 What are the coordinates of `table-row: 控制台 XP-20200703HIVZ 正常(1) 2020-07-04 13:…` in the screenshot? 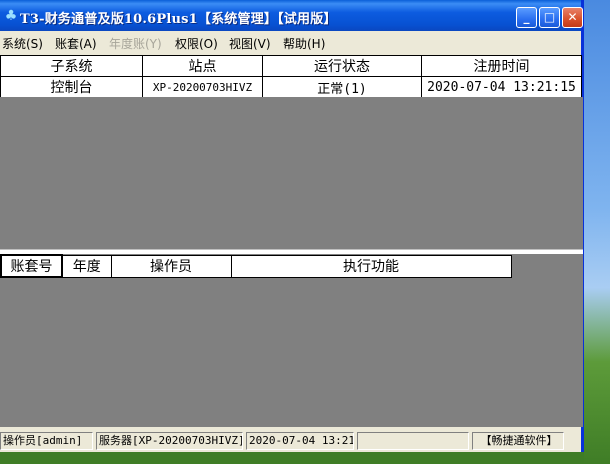 It's located at (291, 87).